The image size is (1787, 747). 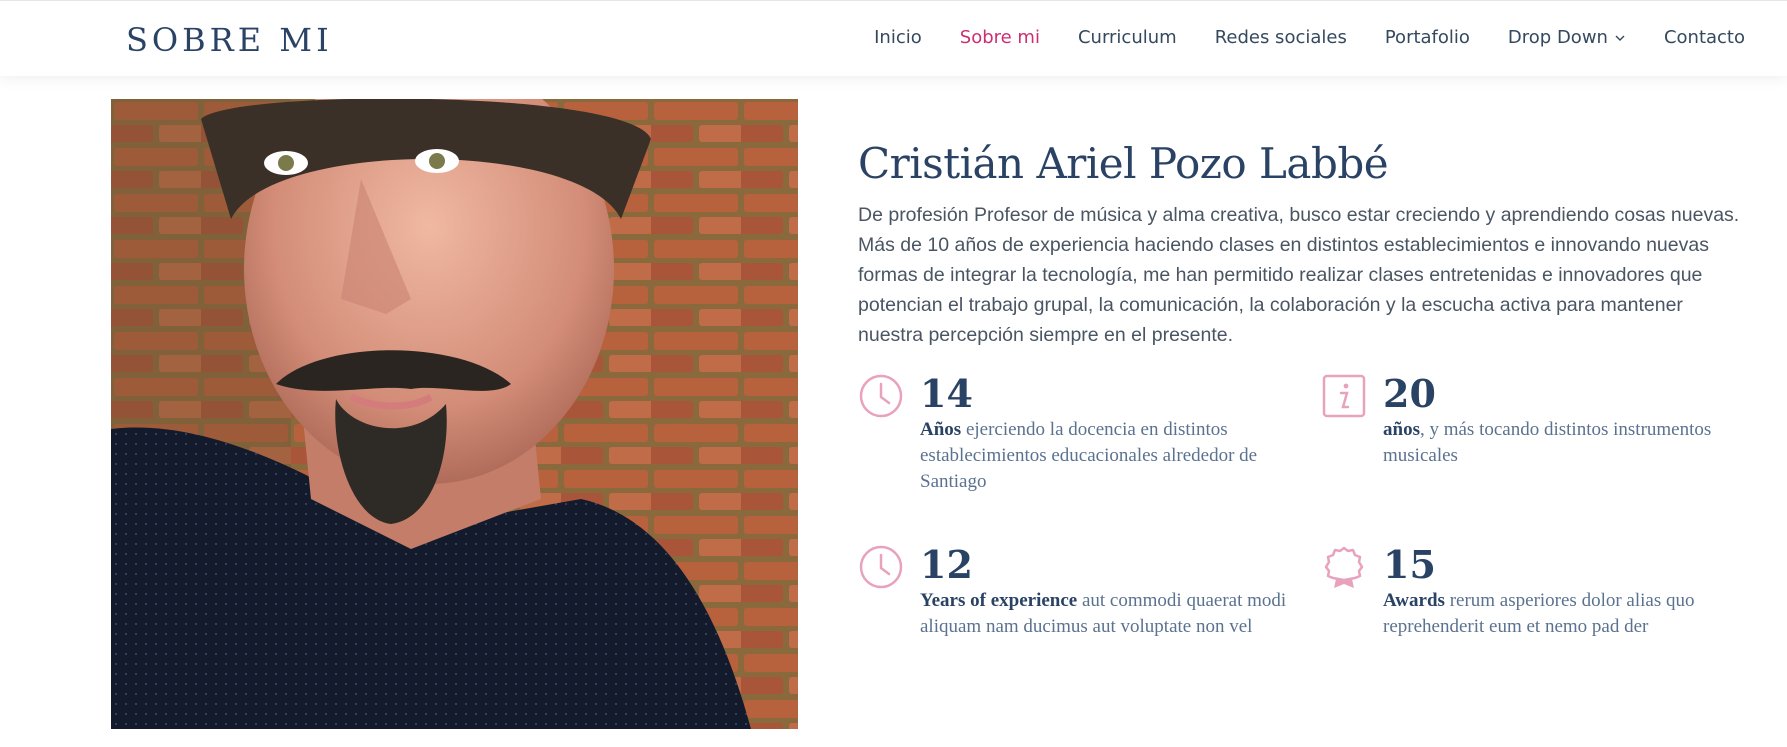 I want to click on nav-sobre-mi: Sobre mi, so click(x=1000, y=38).